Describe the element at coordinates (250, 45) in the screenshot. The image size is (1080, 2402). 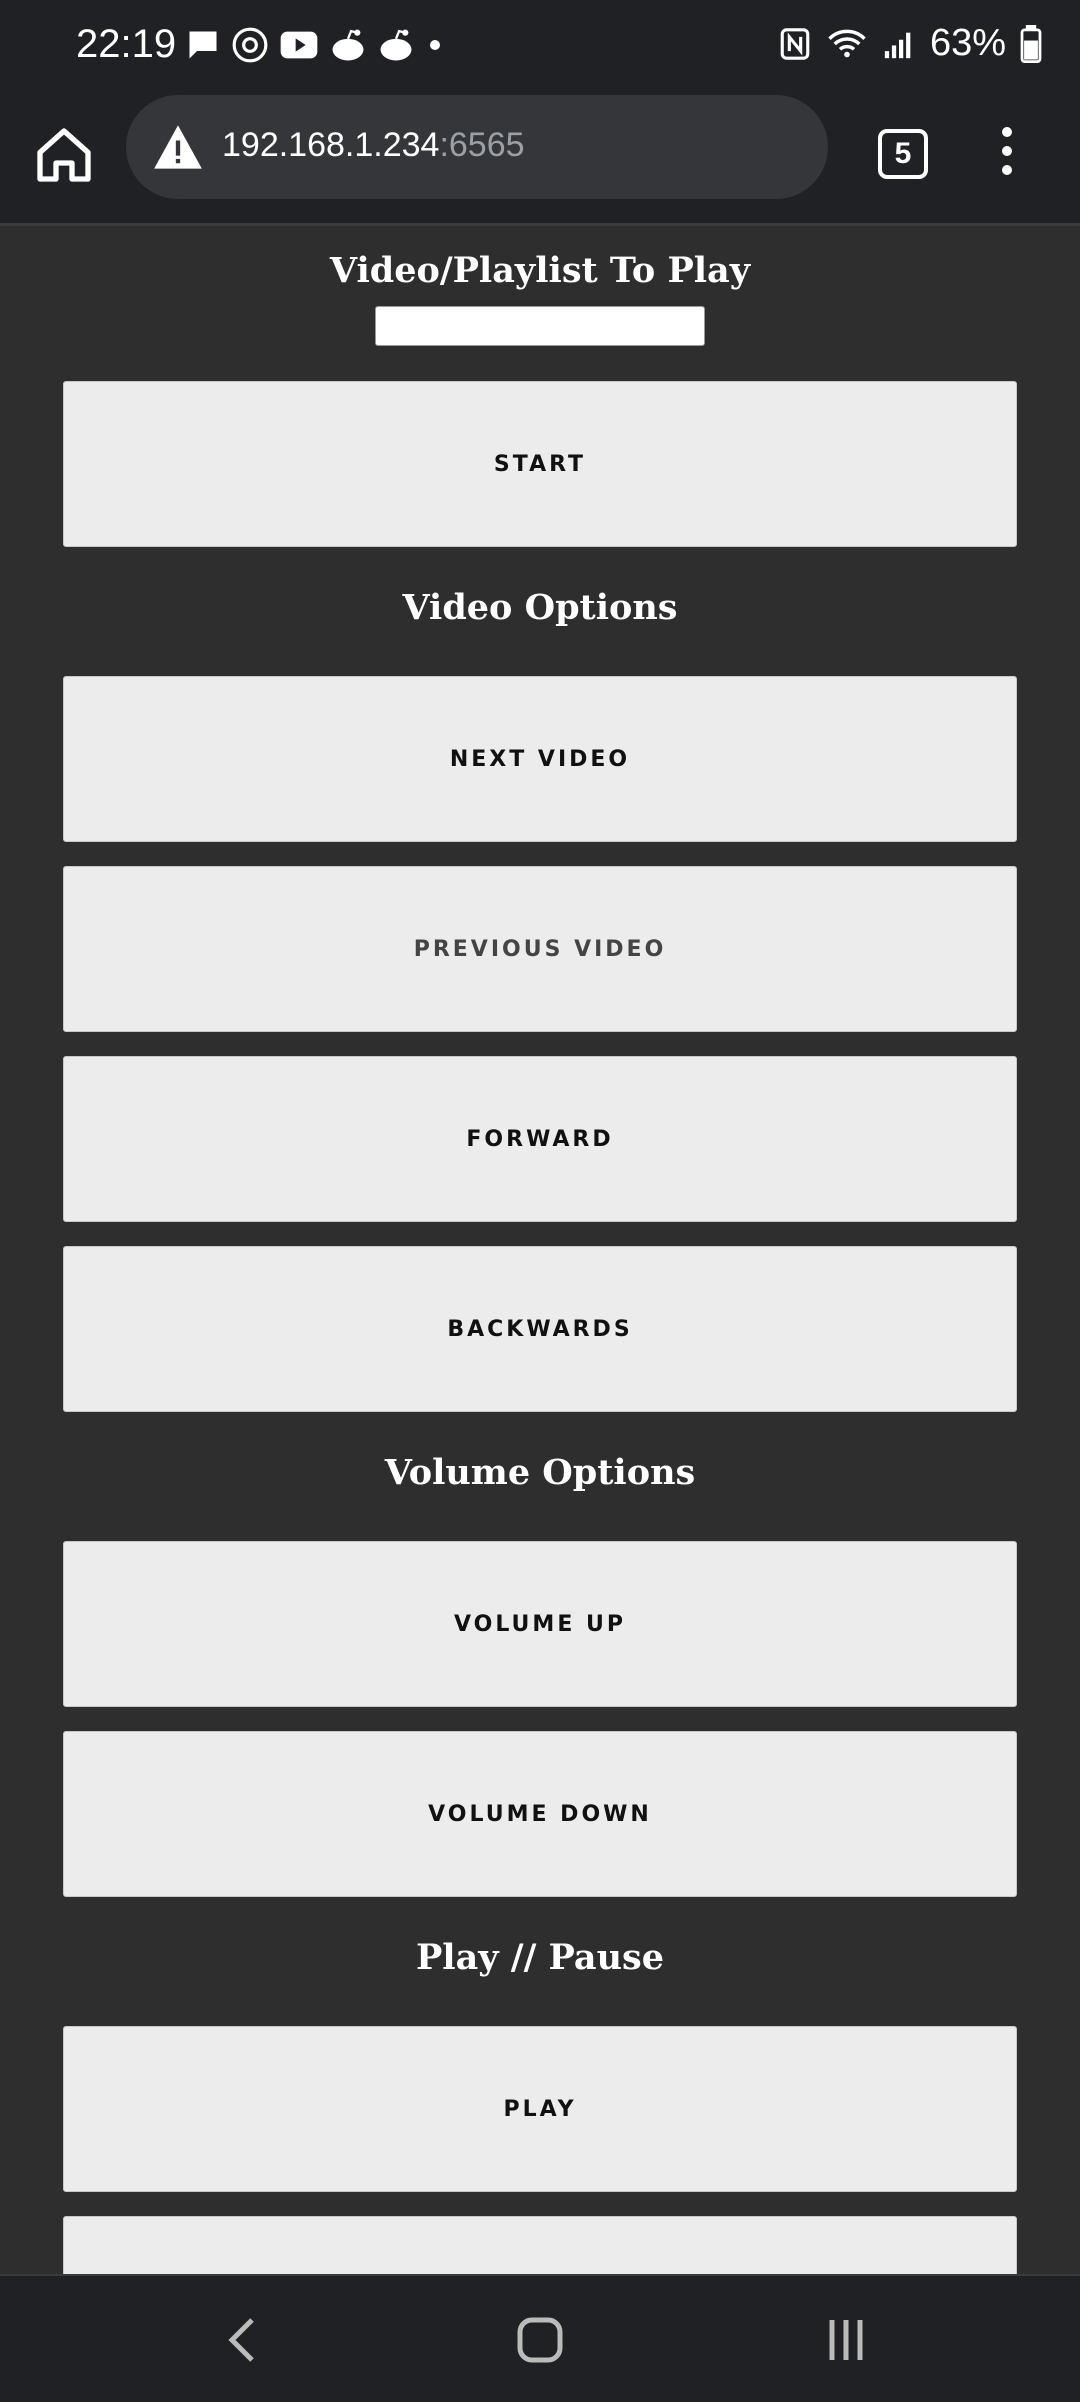
I see `threads-icon` at that location.